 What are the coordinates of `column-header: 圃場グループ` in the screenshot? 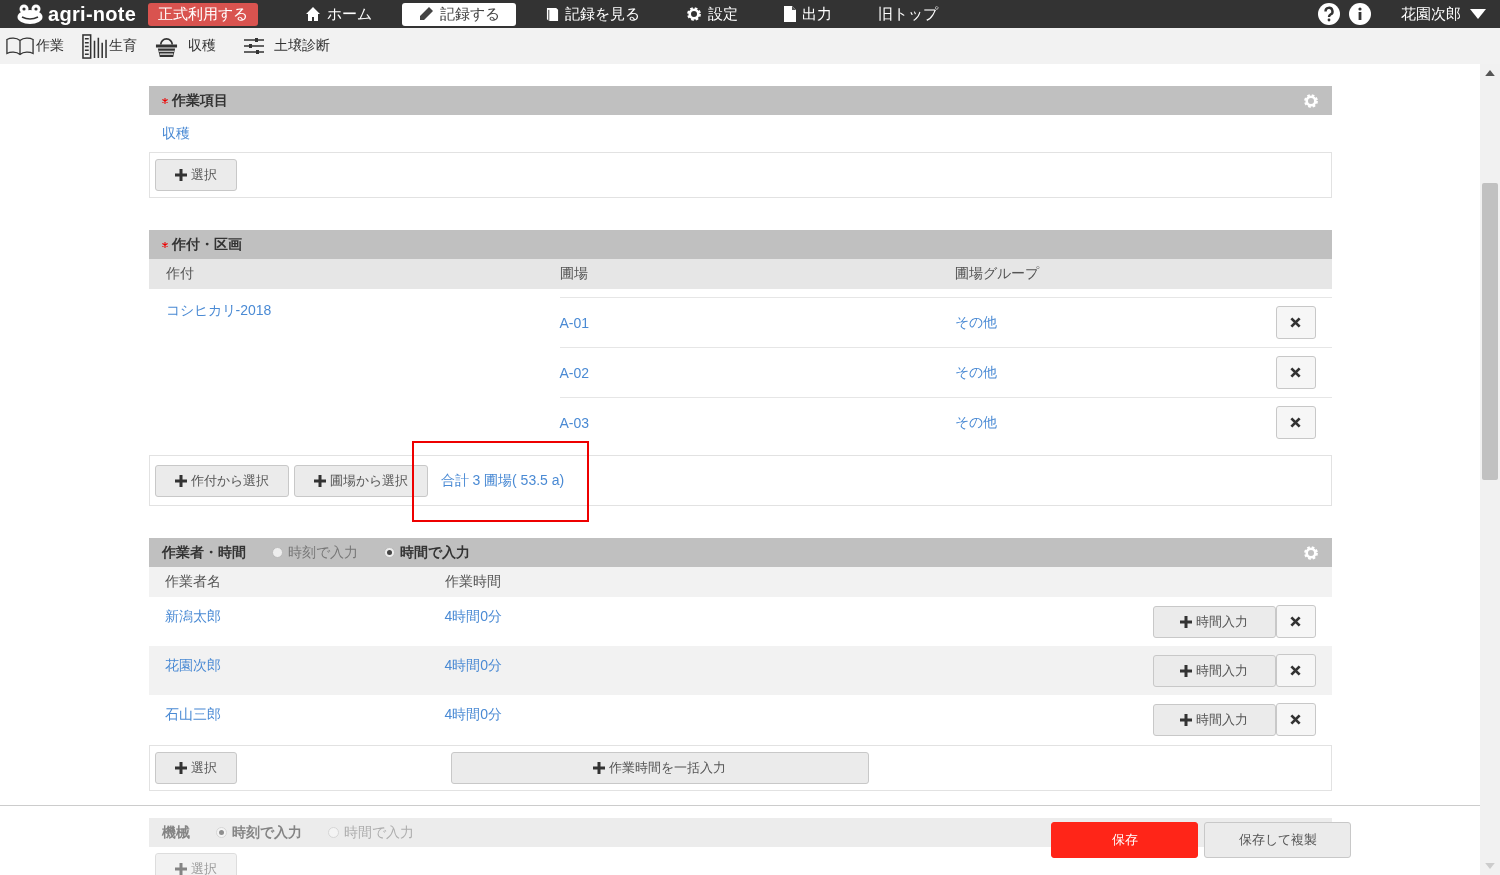 It's located at (997, 274).